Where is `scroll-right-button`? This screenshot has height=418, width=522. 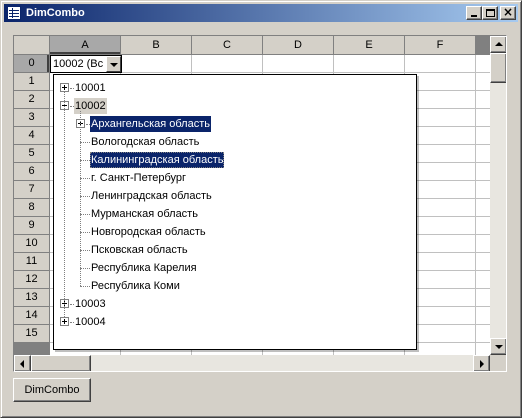
scroll-right-button is located at coordinates (481, 363).